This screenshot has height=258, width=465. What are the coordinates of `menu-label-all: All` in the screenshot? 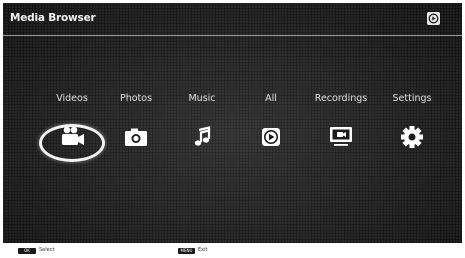 It's located at (271, 98).